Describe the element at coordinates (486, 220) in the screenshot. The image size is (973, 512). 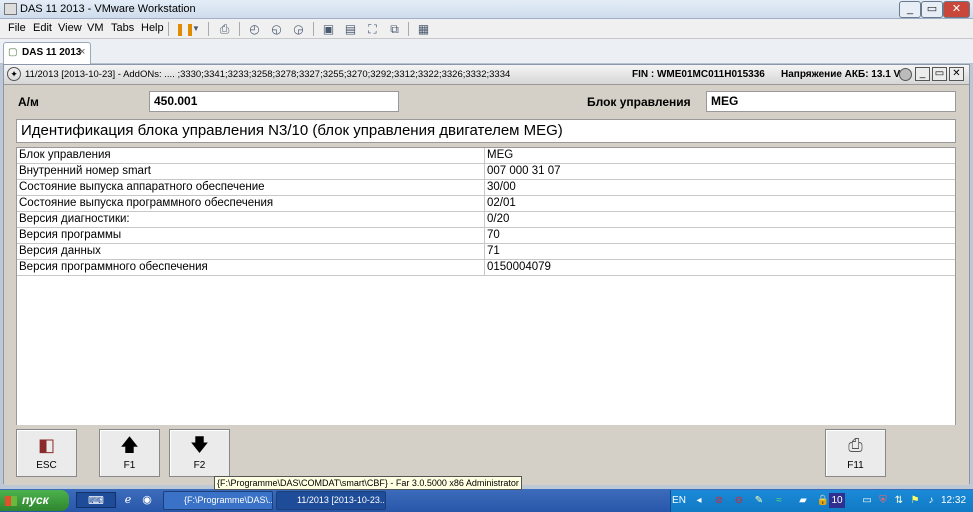
I see `table-row: Версия диагностики: 0/20` at that location.